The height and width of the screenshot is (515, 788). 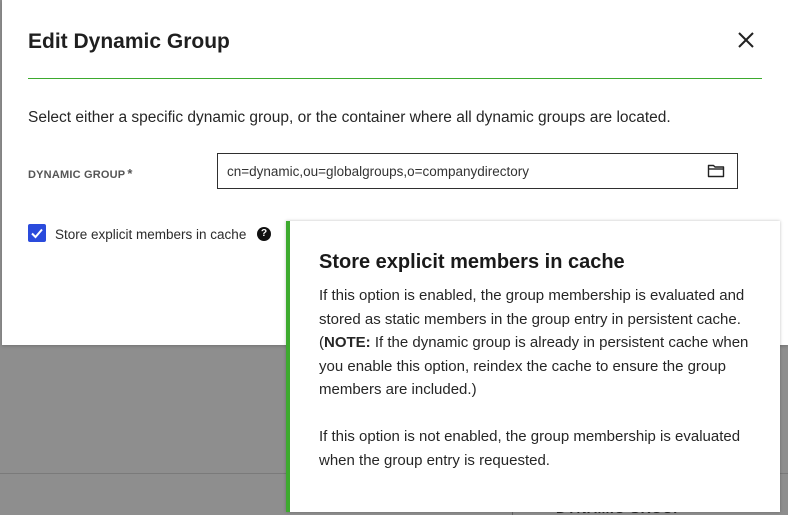 I want to click on checkmark-icon, so click(x=37, y=233).